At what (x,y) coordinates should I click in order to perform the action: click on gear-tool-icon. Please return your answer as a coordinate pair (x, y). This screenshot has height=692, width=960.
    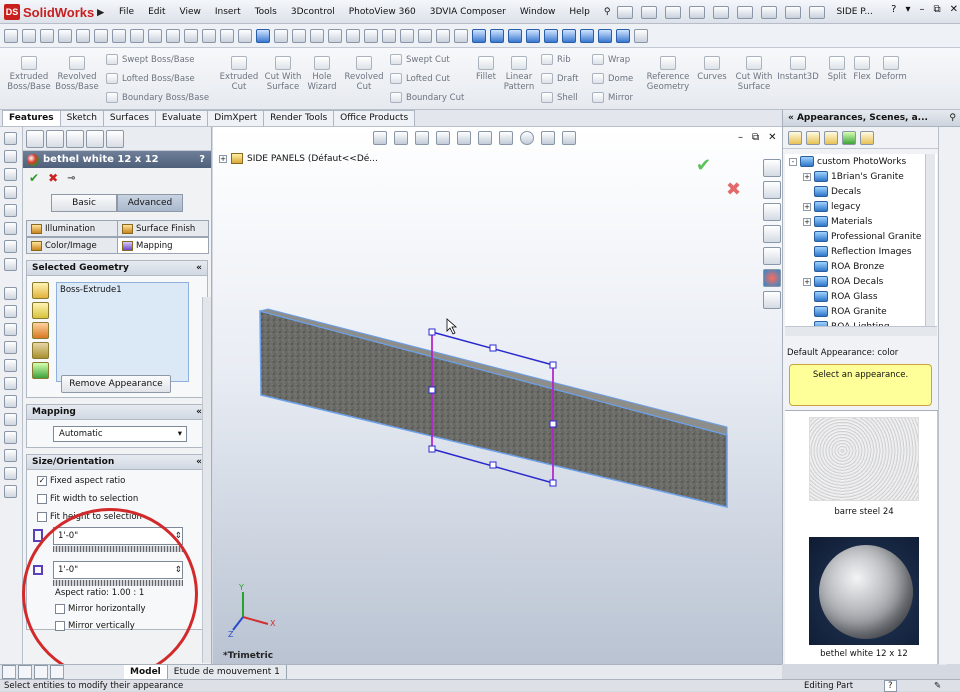
    Looking at the image, I should click on (209, 35).